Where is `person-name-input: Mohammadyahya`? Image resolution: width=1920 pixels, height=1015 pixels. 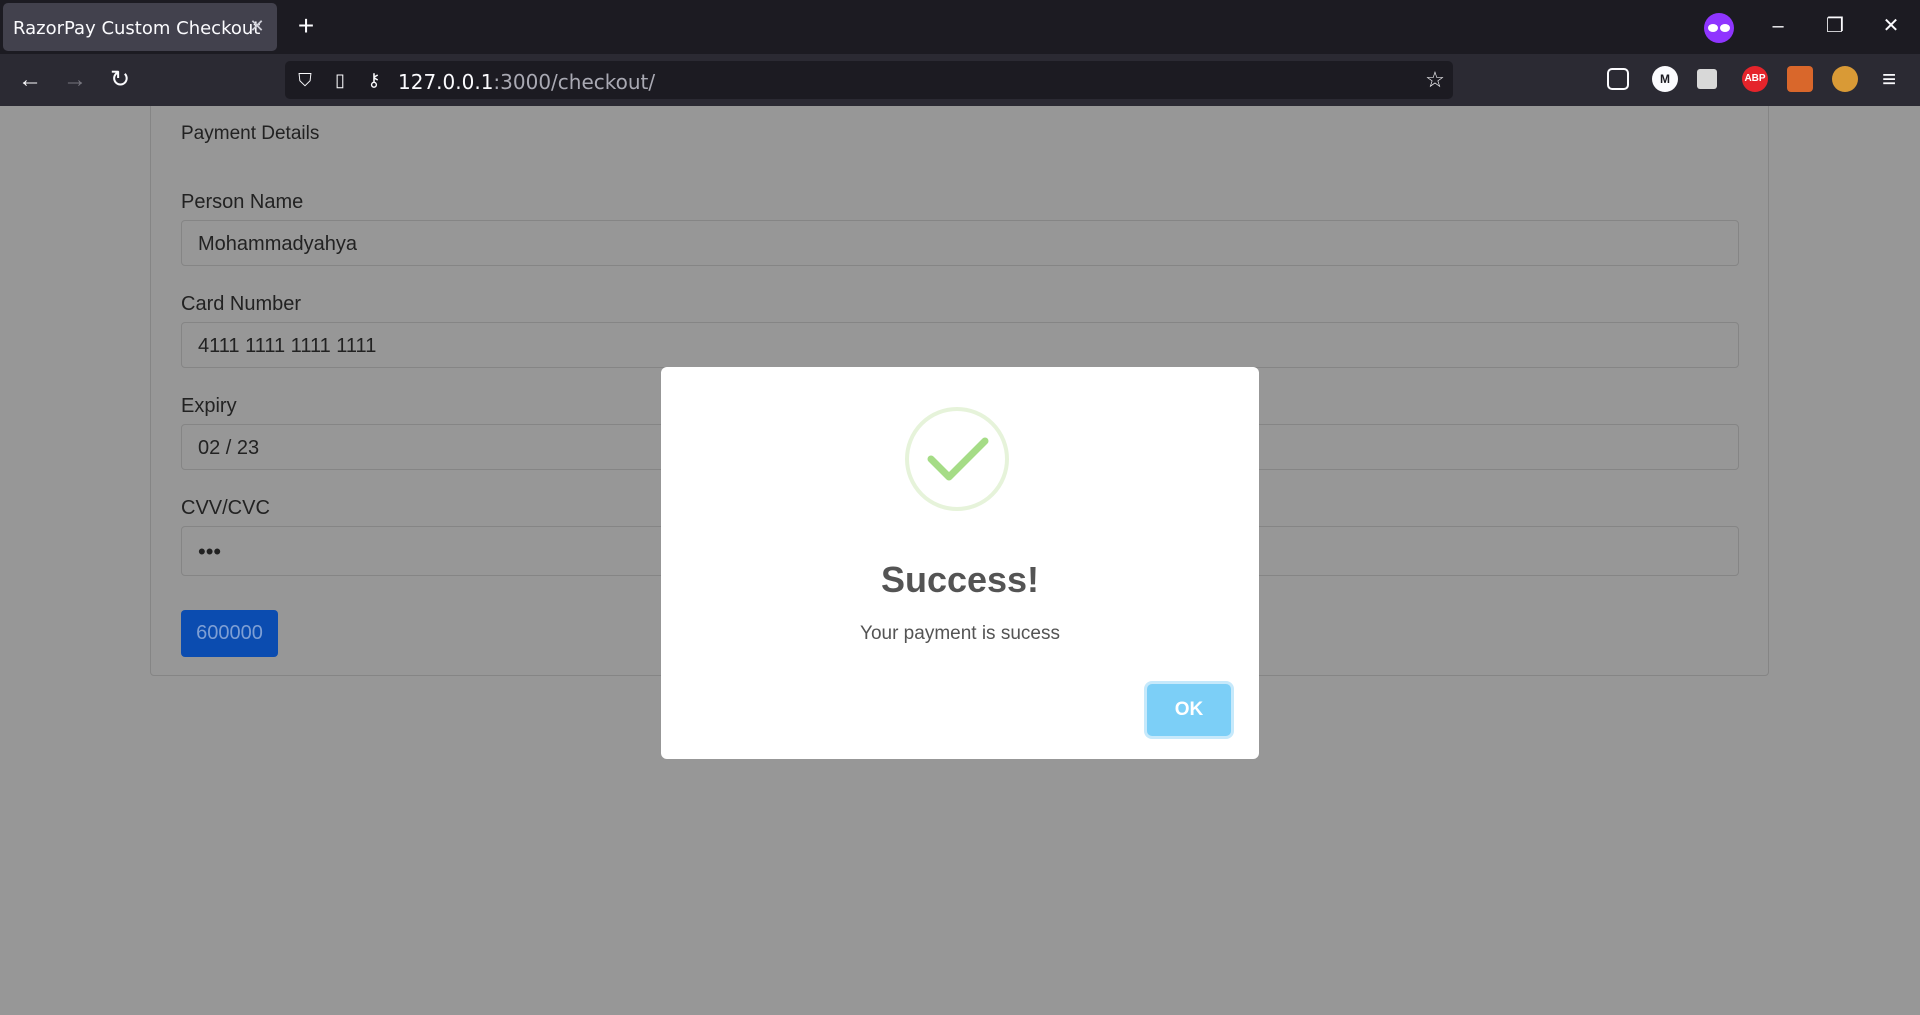
person-name-input: Mohammadyahya is located at coordinates (960, 243).